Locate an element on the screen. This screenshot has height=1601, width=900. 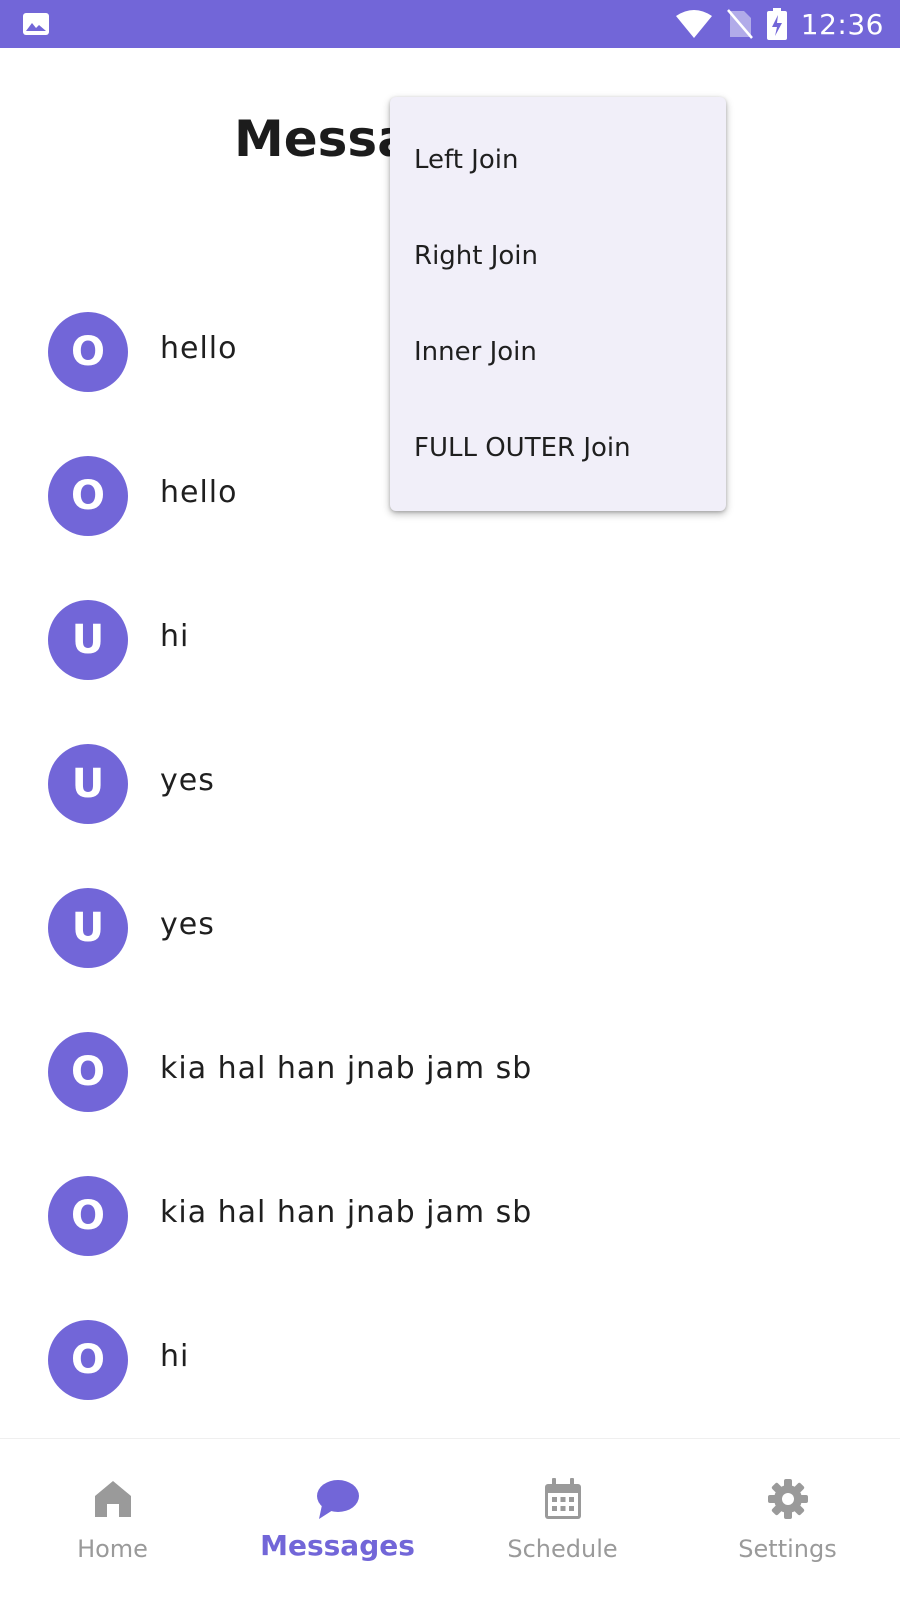
nav-item-schedule: Schedule is located at coordinates (562, 1520).